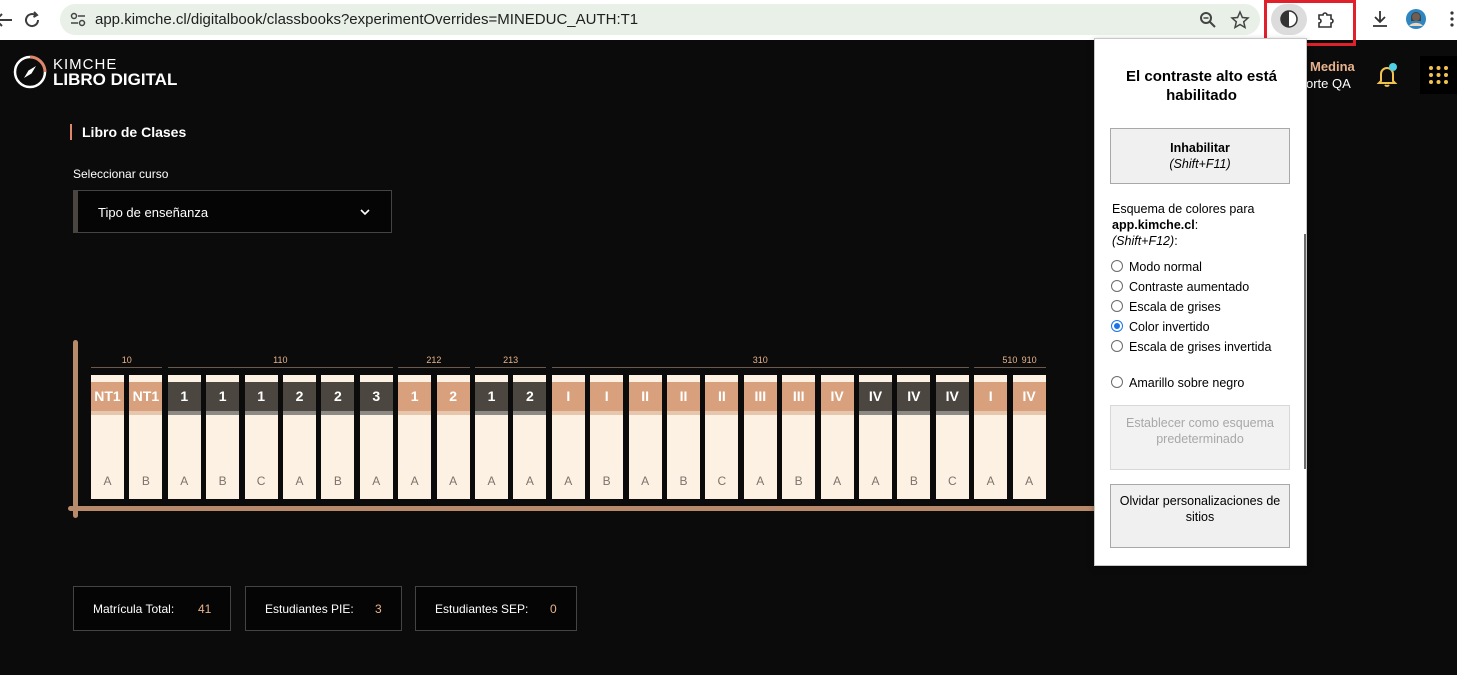 Image resolution: width=1457 pixels, height=675 pixels. What do you see at coordinates (1203, 347) in the screenshot?
I see `radio-option-4: Escala de grises invertida` at bounding box center [1203, 347].